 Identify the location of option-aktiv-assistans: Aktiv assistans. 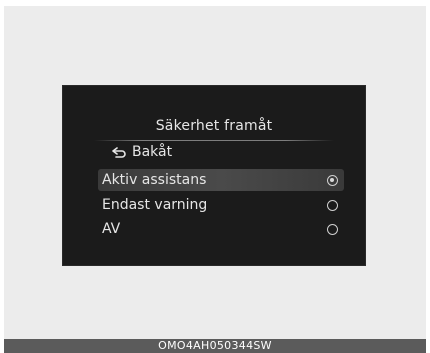
(221, 180).